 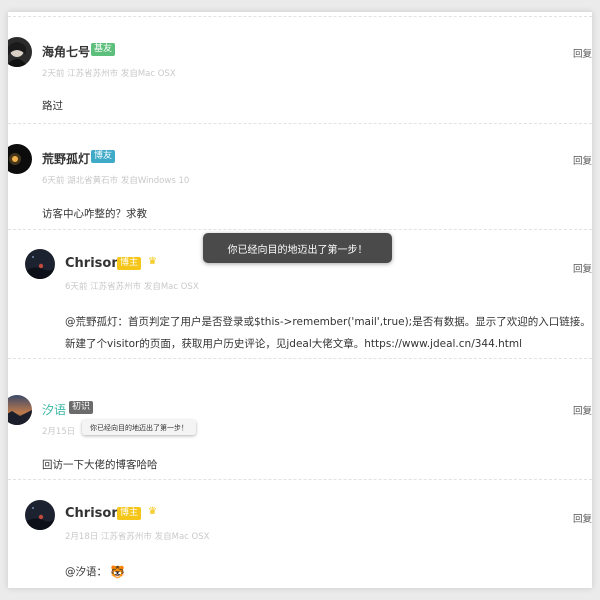 What do you see at coordinates (139, 427) in the screenshot?
I see `hover-tooltip: 你已经向目的地迈出了第一步！` at bounding box center [139, 427].